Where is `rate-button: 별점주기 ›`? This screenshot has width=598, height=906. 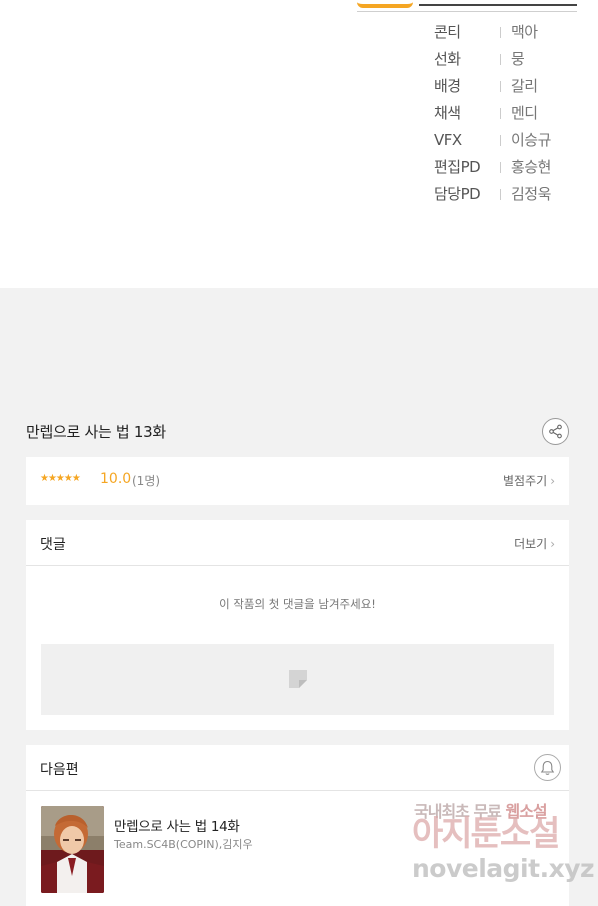
rate-button: 별점주기 › is located at coordinates (529, 480).